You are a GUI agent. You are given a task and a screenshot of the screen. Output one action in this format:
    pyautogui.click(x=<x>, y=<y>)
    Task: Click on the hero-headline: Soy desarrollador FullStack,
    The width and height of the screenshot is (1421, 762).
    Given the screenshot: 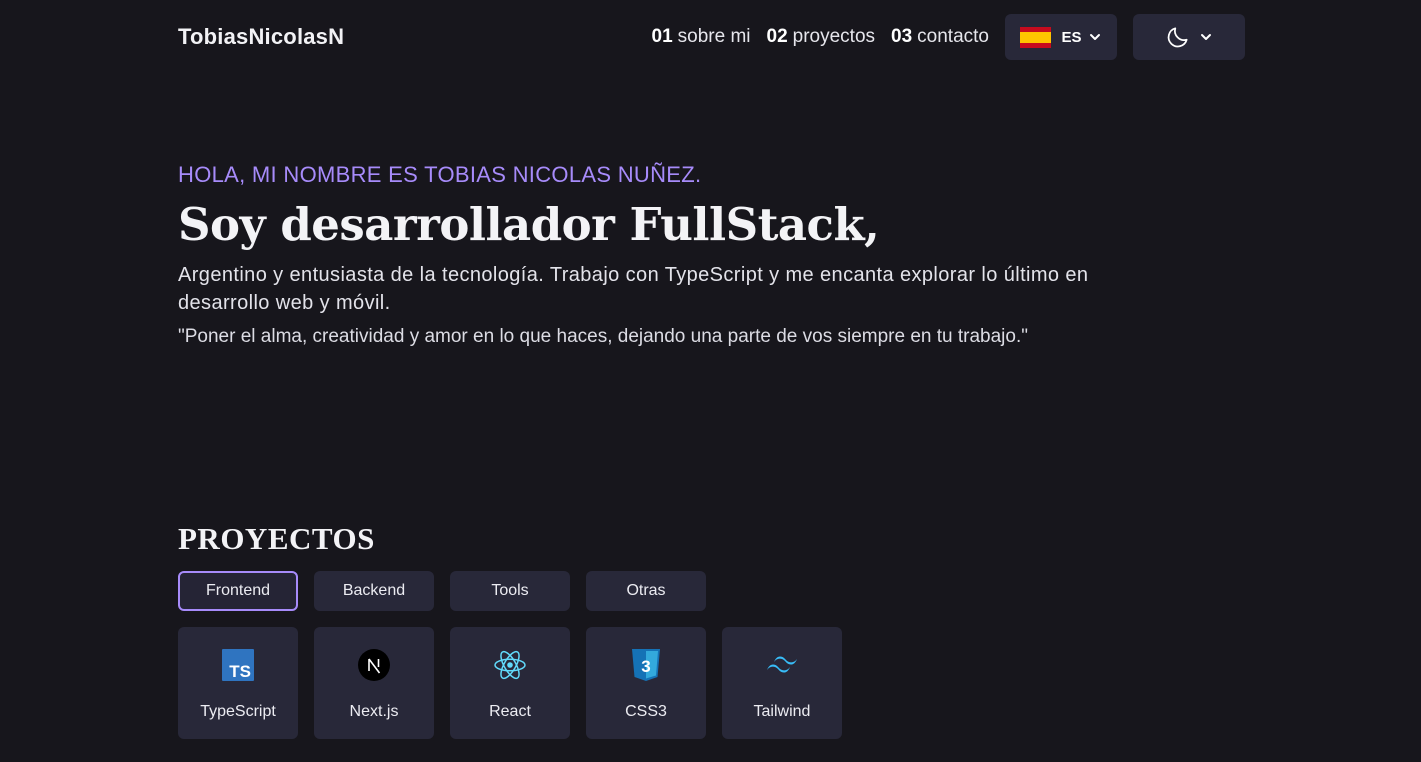 What is the action you would take?
    pyautogui.click(x=529, y=224)
    